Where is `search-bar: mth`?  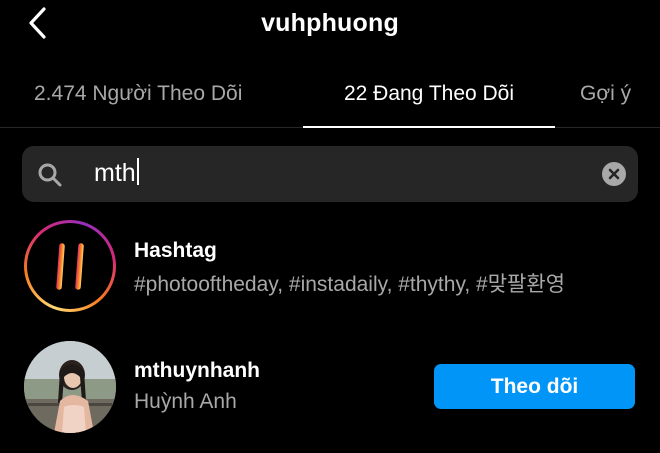 search-bar: mth is located at coordinates (330, 174).